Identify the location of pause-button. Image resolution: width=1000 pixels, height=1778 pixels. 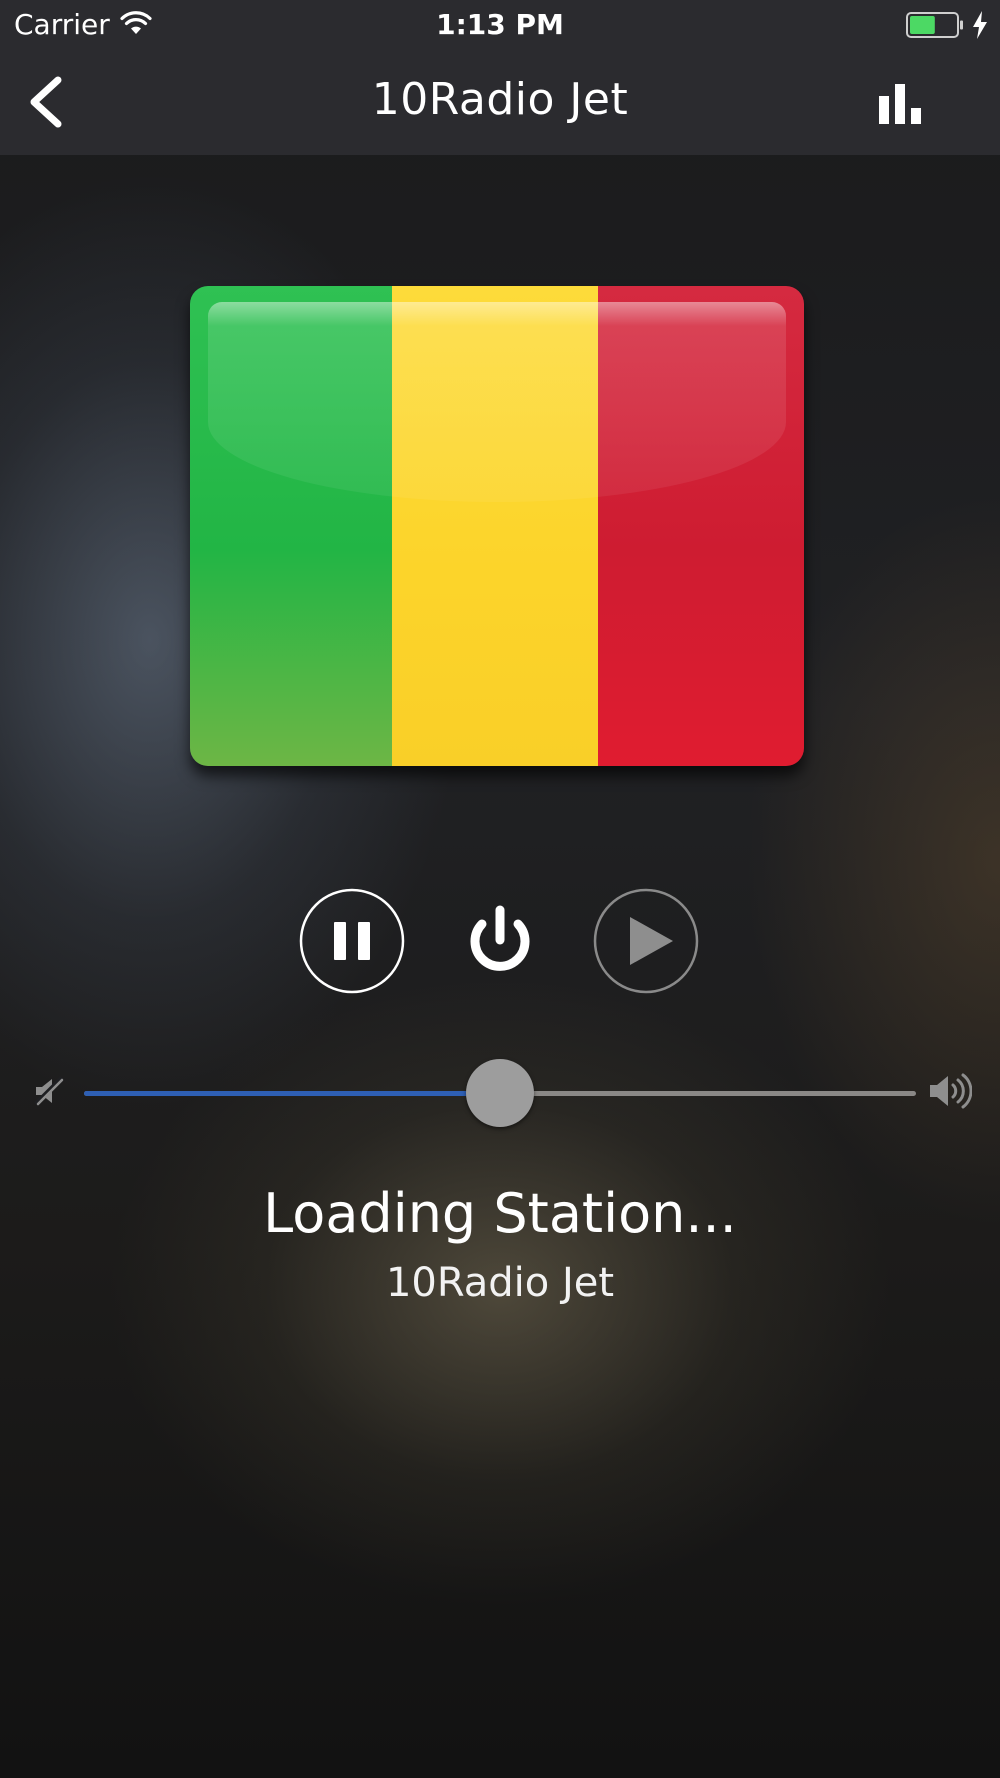
(352, 941).